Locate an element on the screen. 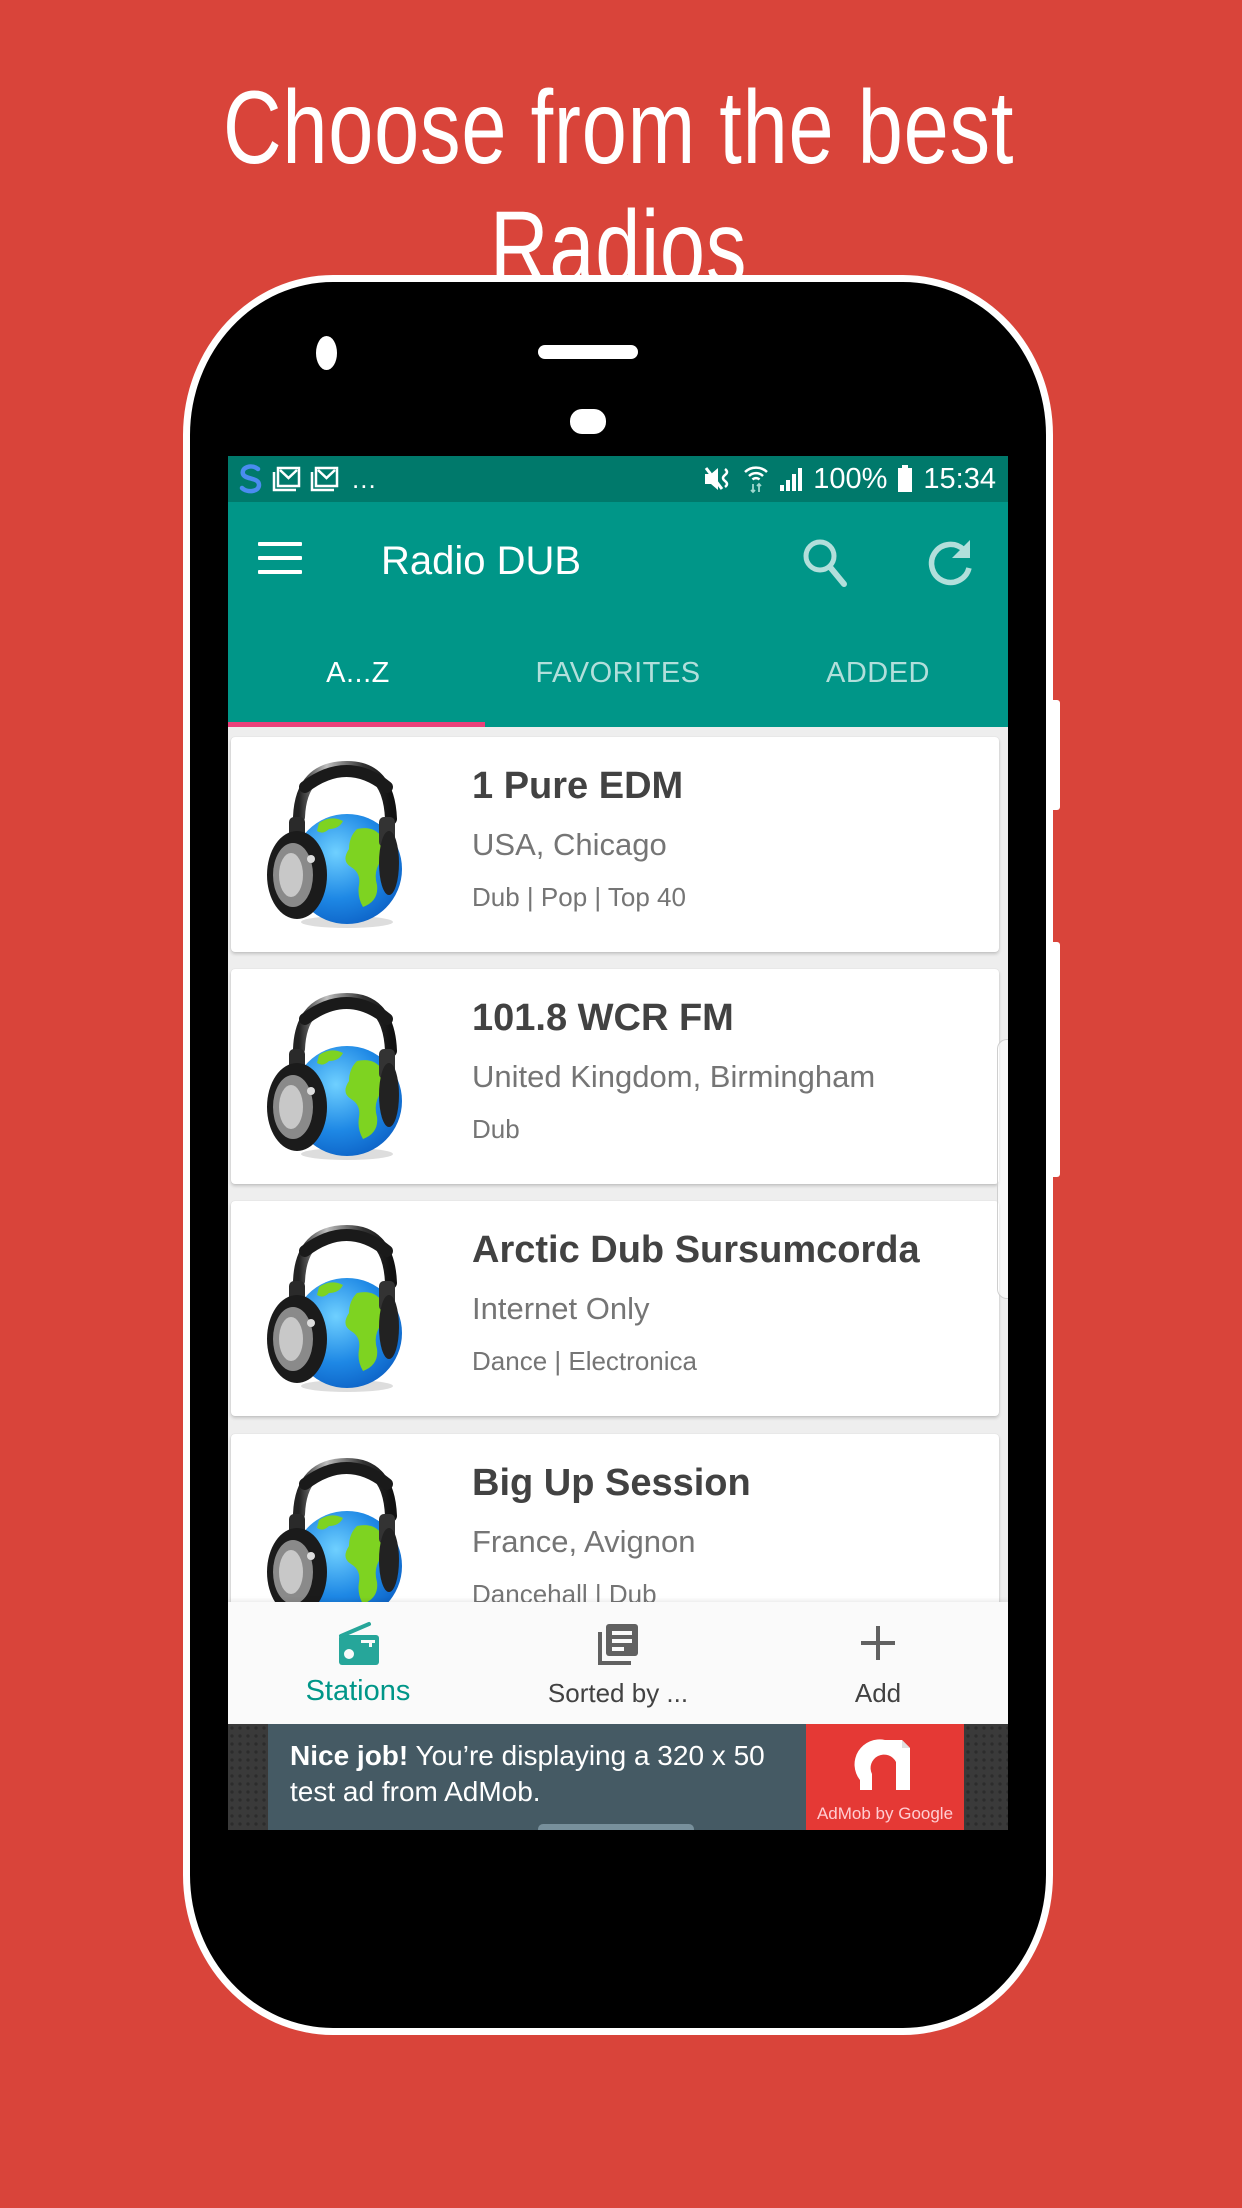 This screenshot has width=1242, height=2208. station-location: USA, Chicago is located at coordinates (569, 844).